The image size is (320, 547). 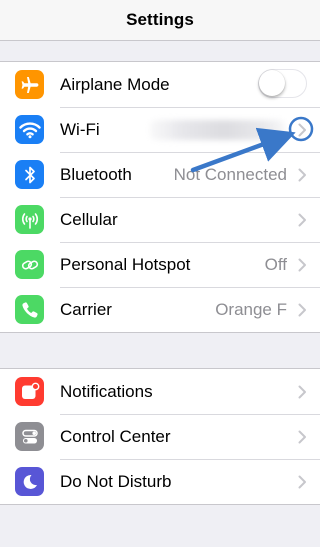 I want to click on cellular-label: Cellular, so click(x=89, y=219).